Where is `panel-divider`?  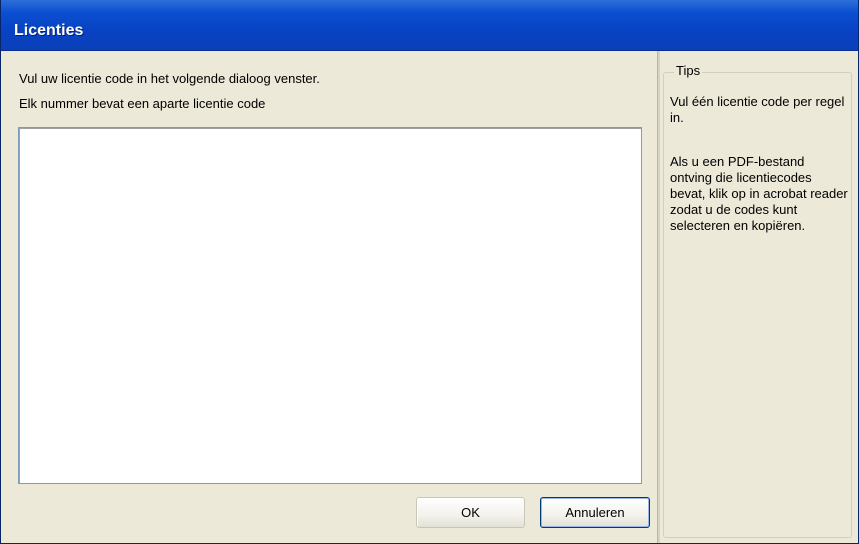
panel-divider is located at coordinates (658, 297).